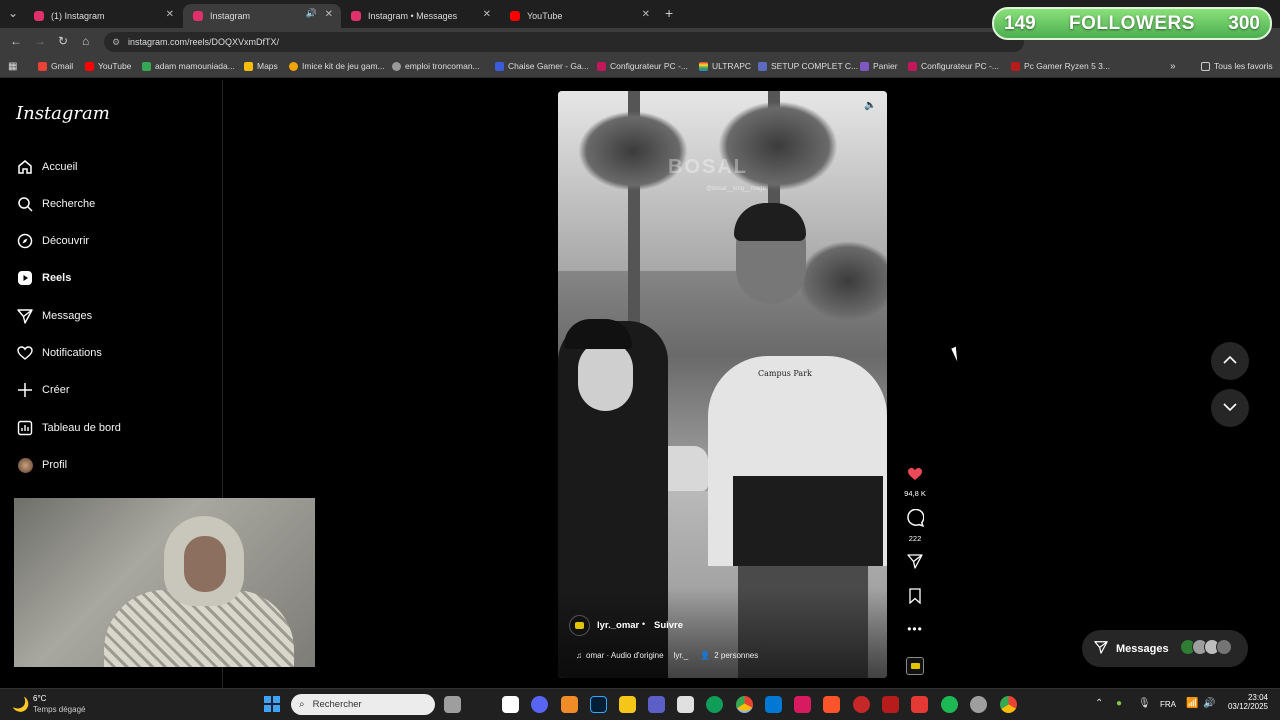  I want to click on sidebar-item-messages: Messages, so click(54, 316).